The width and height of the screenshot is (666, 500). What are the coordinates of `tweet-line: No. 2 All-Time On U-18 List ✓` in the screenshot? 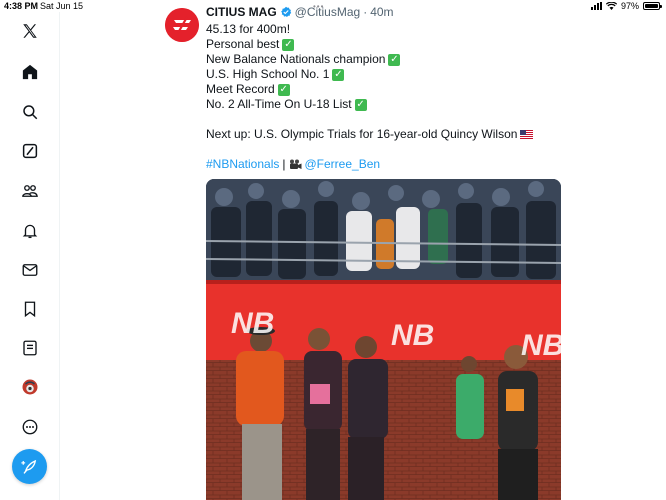 It's located at (396, 104).